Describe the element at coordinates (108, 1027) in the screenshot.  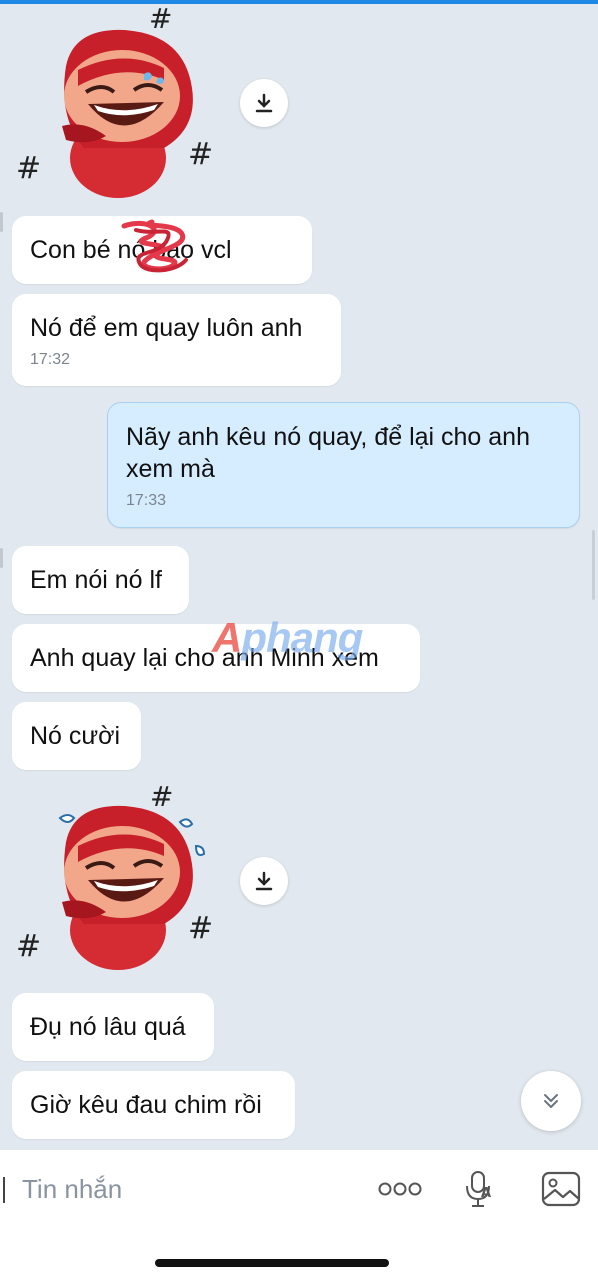
I see `message-text: Đụ nó lâu quá` at that location.